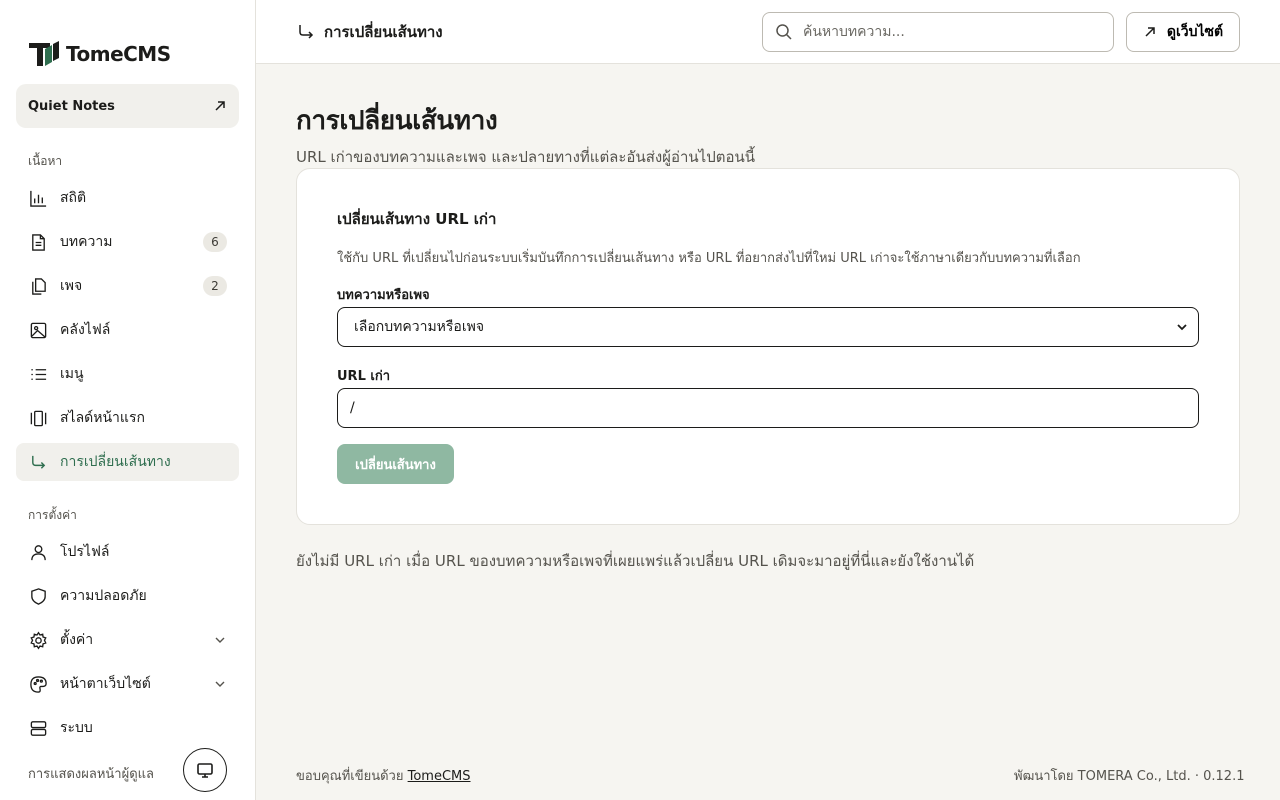 This screenshot has width=1280, height=800. Describe the element at coordinates (363, 376) in the screenshot. I see `old-url-label: URL เก่า` at that location.